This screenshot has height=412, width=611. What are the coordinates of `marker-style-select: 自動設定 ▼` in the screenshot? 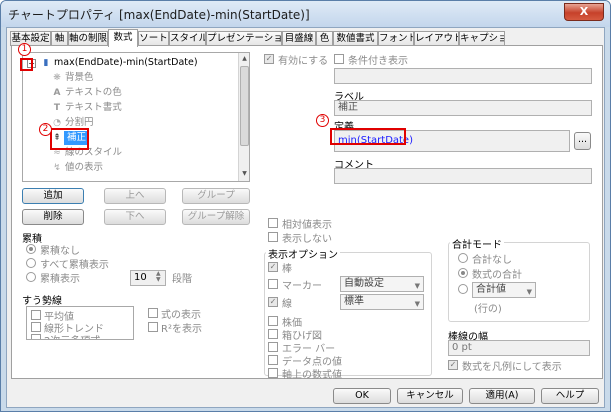 It's located at (382, 284).